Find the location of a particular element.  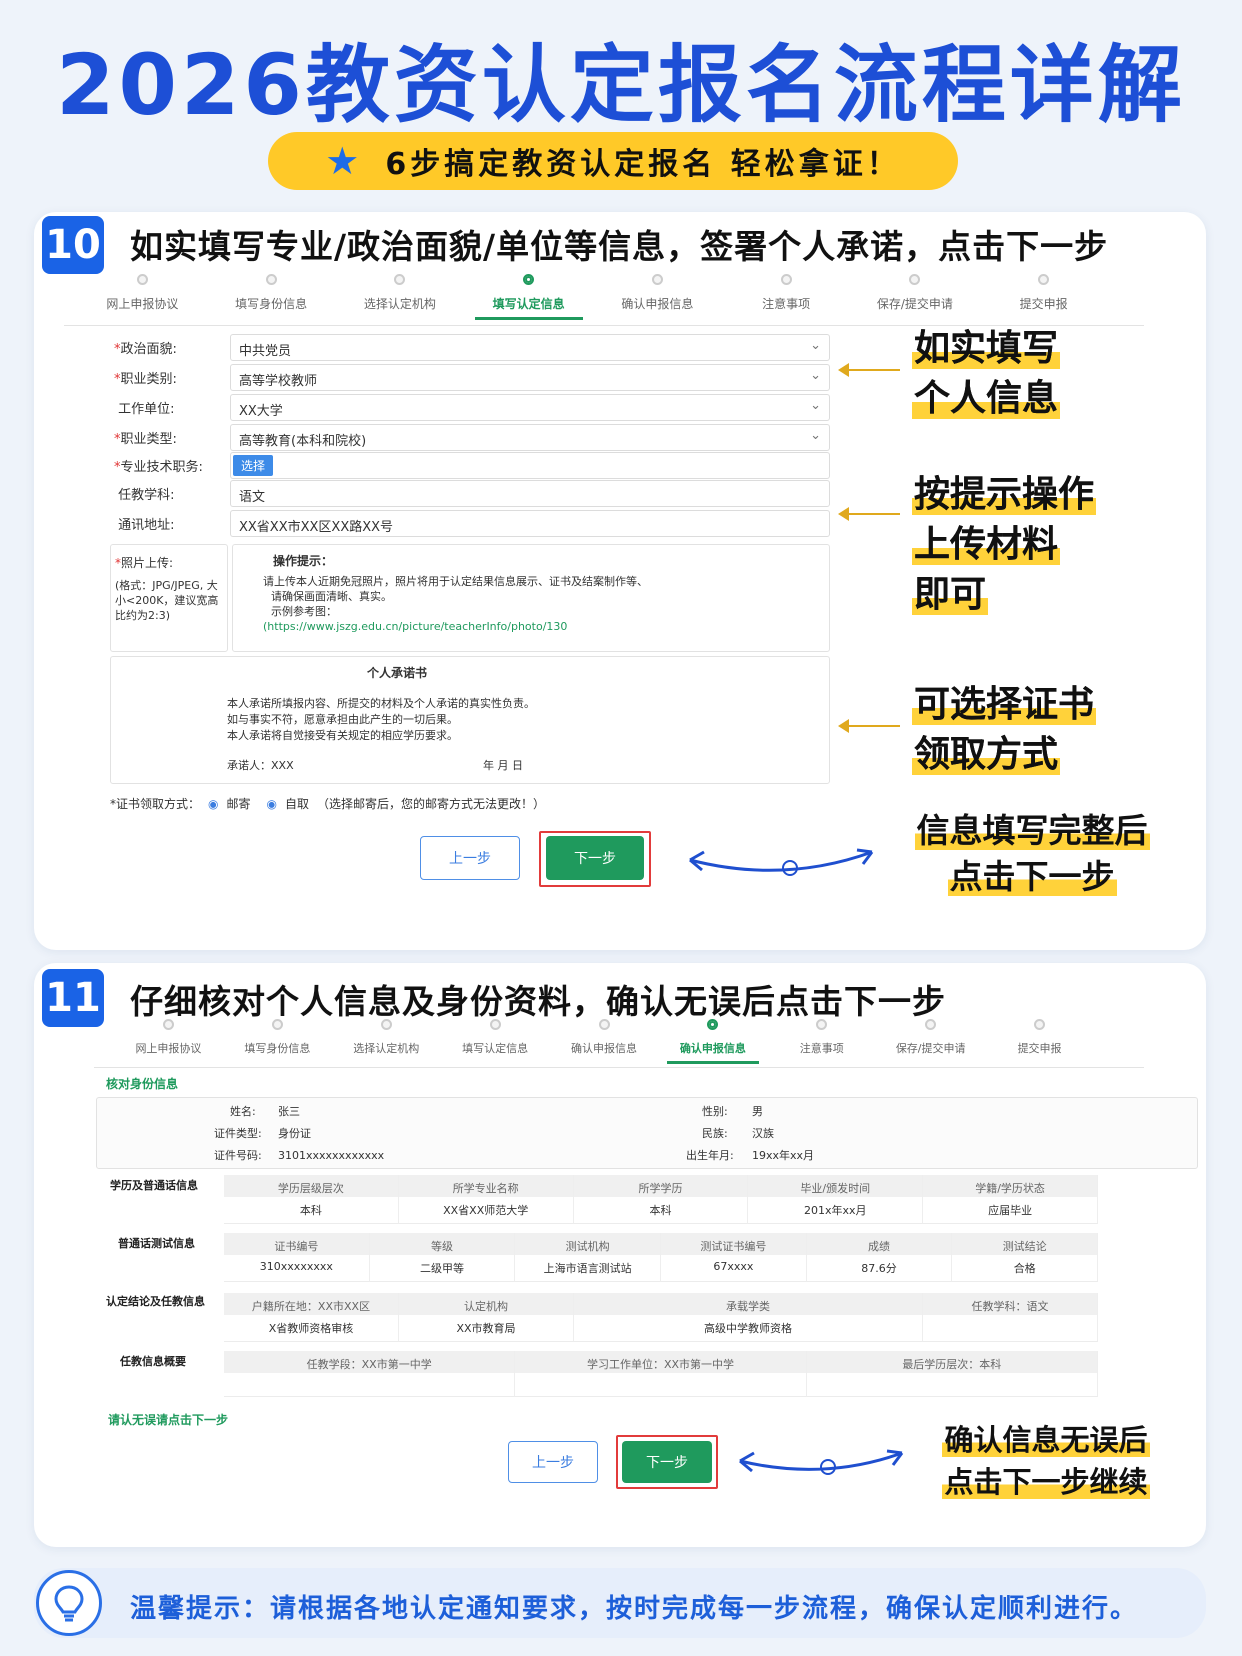

step11-badge: 11 is located at coordinates (73, 998).